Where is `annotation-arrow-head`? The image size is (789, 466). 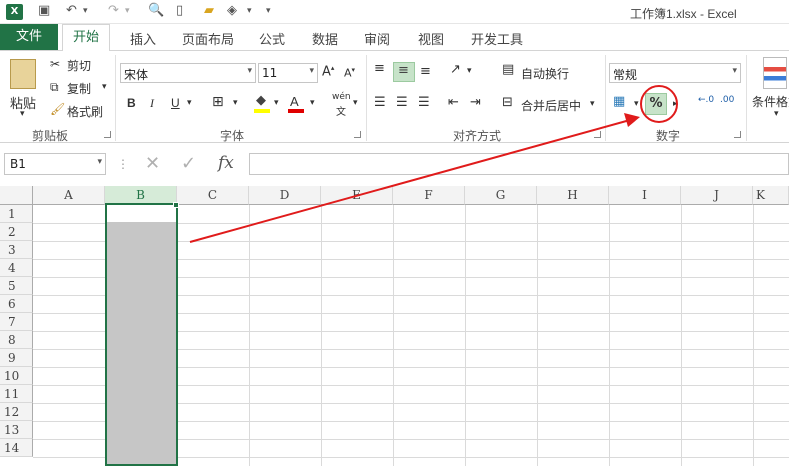 annotation-arrow-head is located at coordinates (632, 120).